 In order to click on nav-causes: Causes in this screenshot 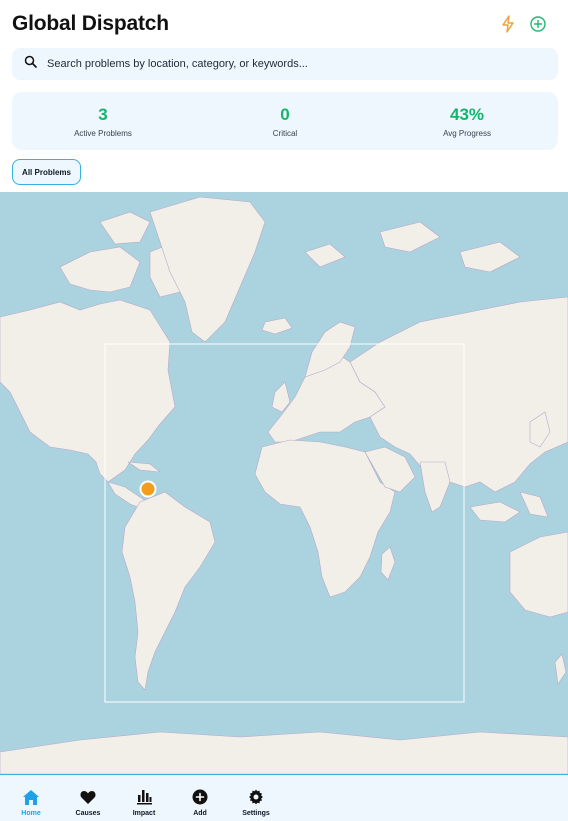, I will do `click(88, 798)`.